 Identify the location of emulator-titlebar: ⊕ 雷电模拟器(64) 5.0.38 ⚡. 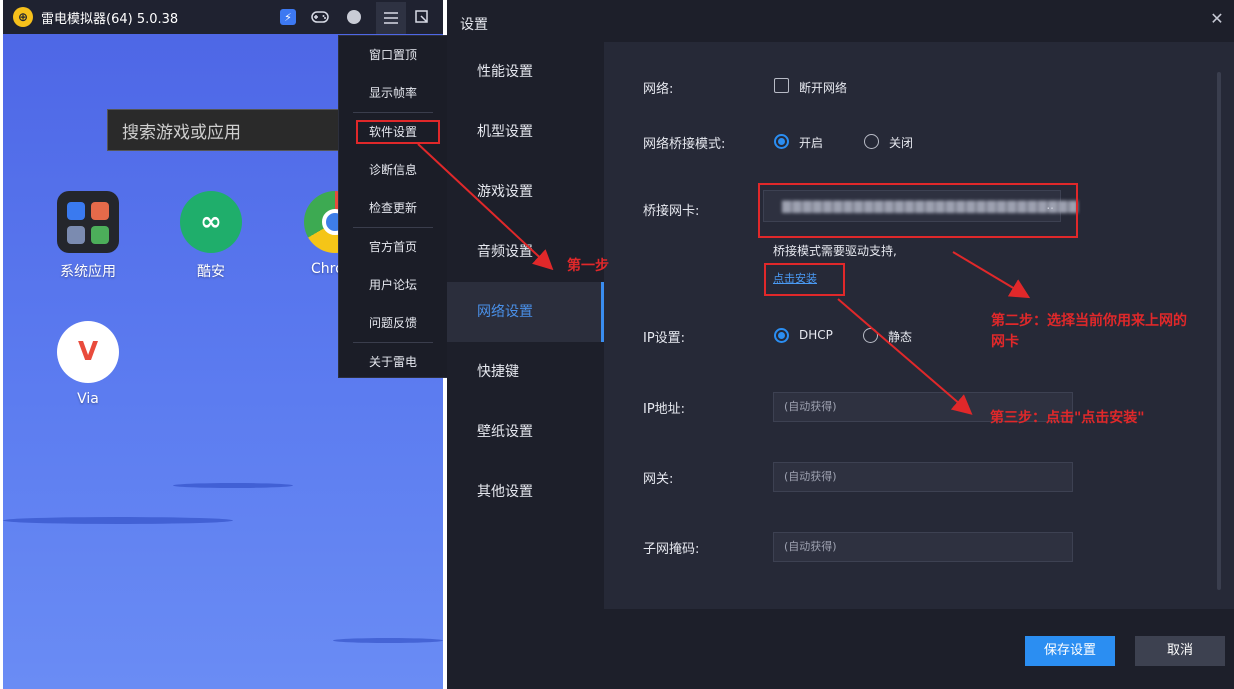
(223, 17).